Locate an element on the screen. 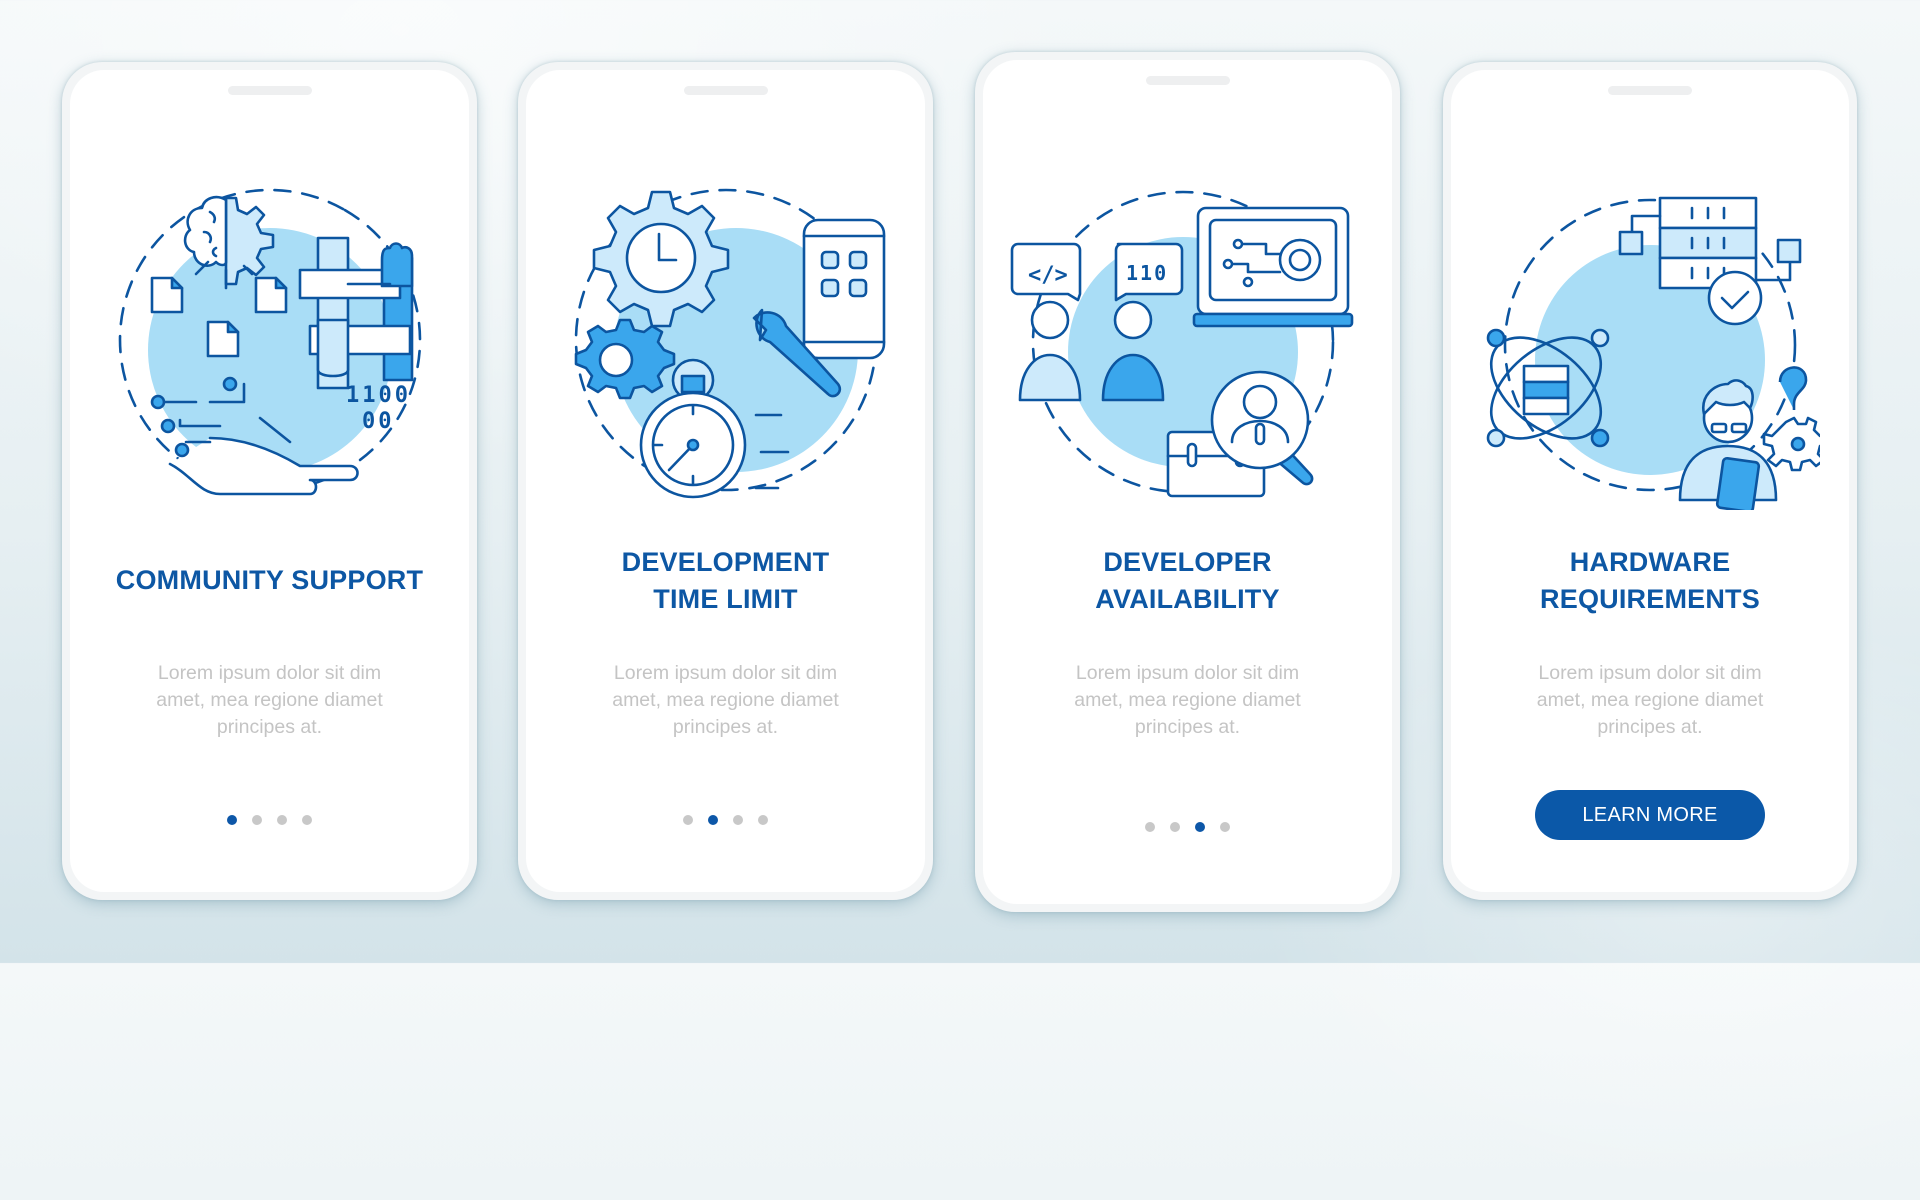 The width and height of the screenshot is (1920, 1200). code-bubble-text: </> is located at coordinates (1048, 275).